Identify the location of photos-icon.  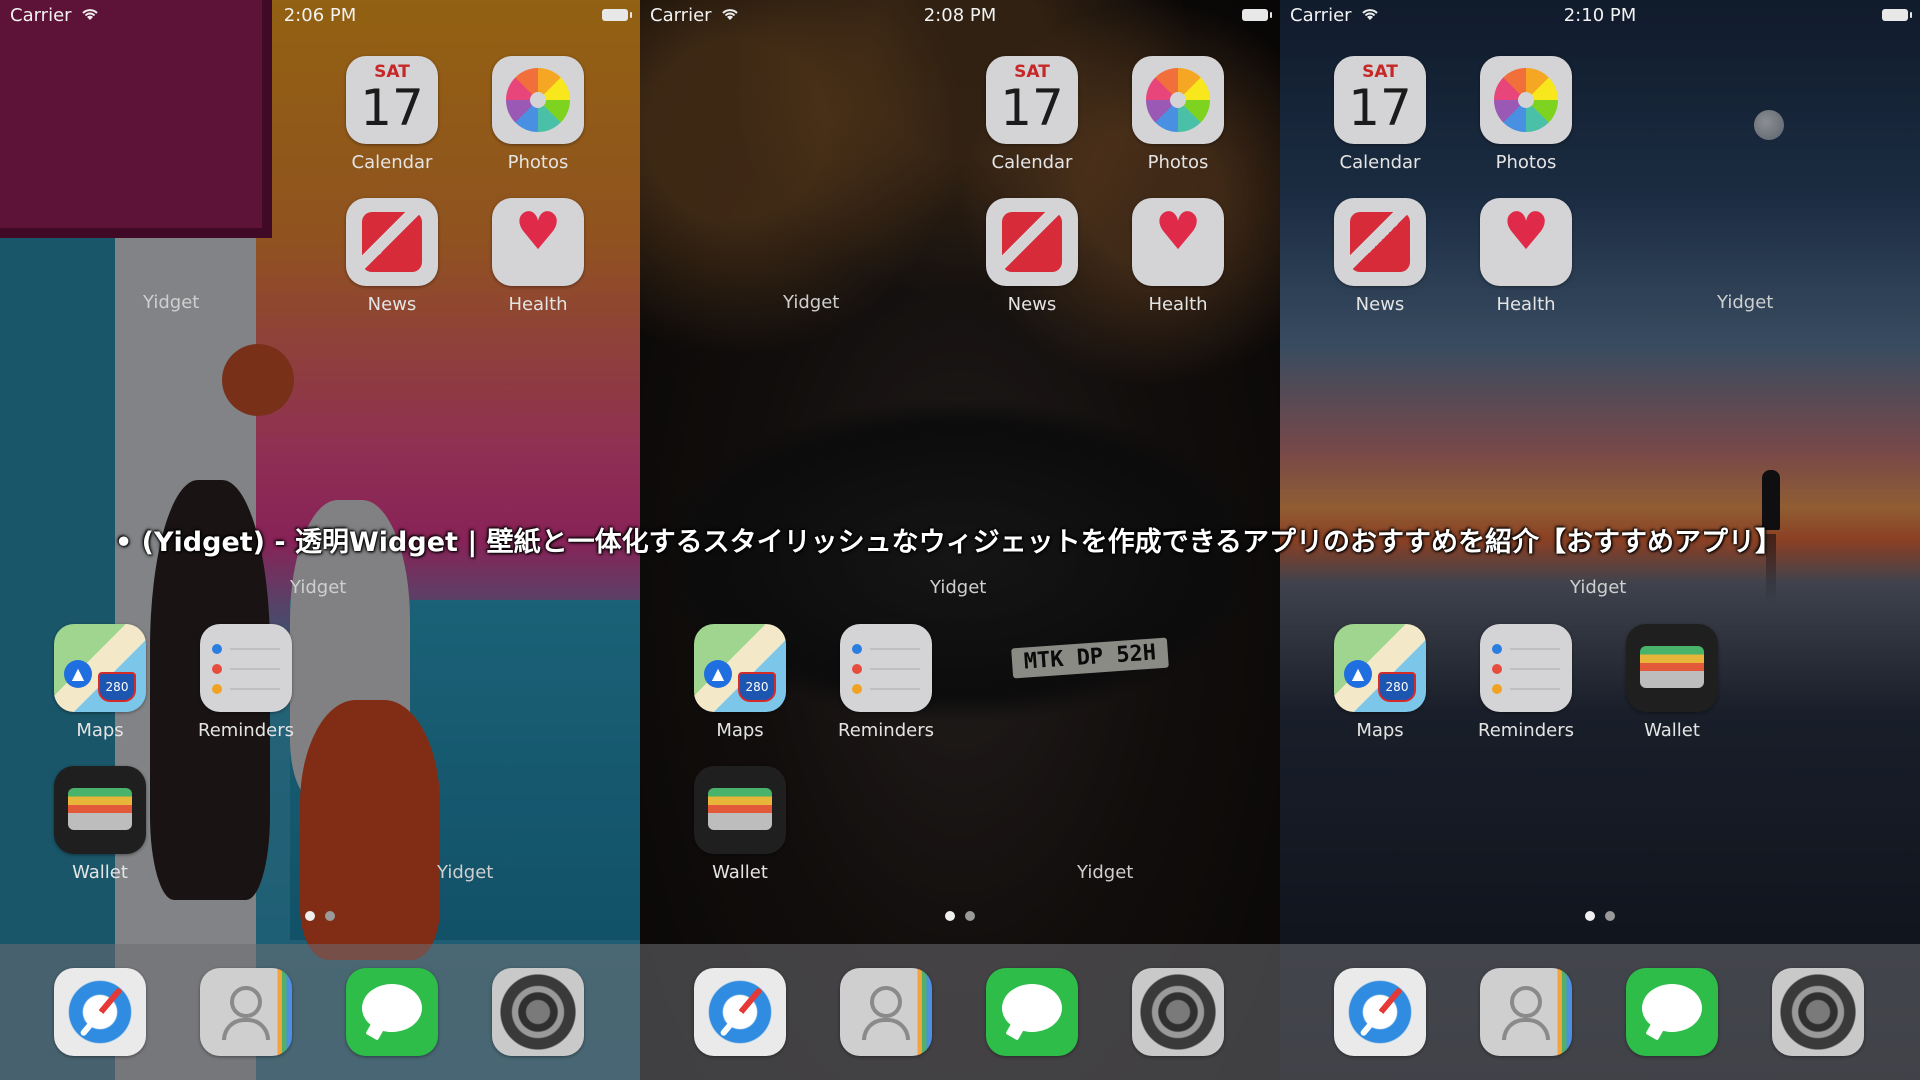
(538, 100).